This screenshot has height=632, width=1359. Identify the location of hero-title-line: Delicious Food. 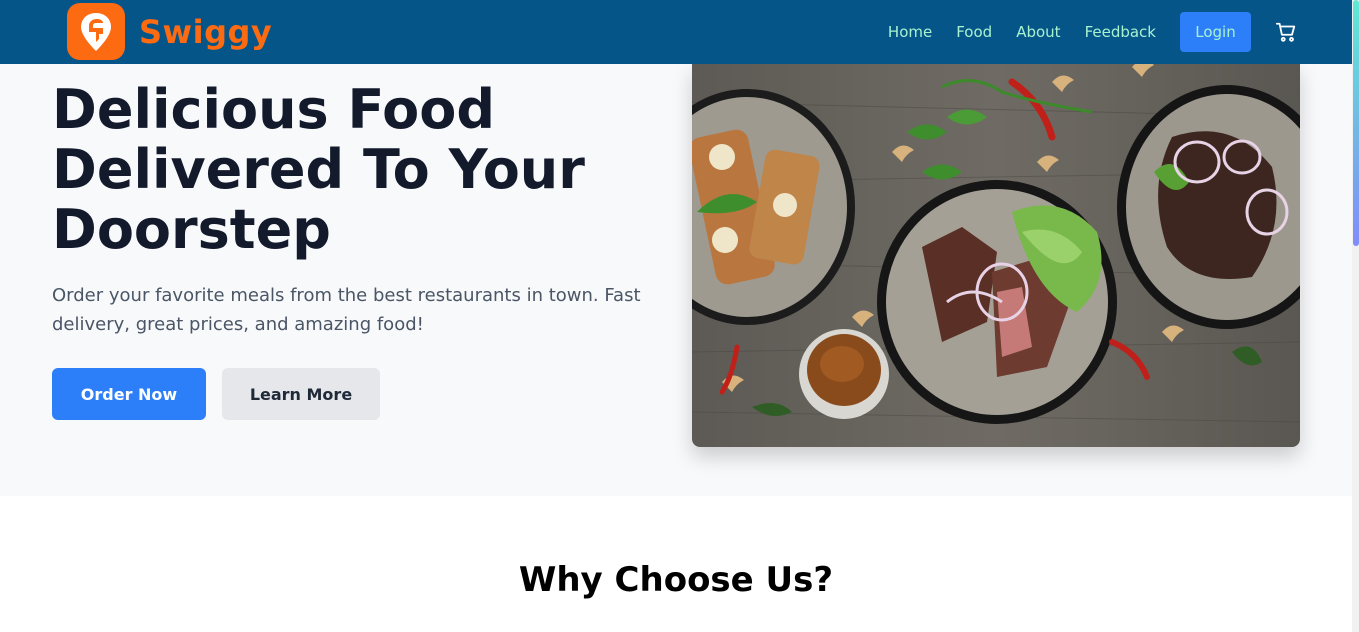
(274, 109).